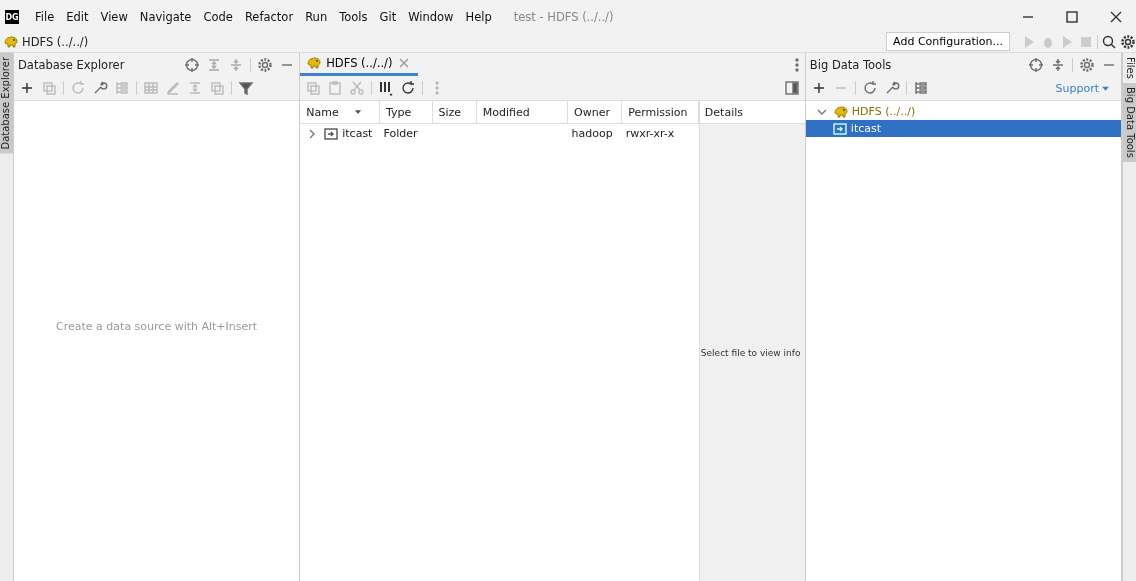 The width and height of the screenshot is (1136, 581). Describe the element at coordinates (408, 88) in the screenshot. I see `refresh-icon` at that location.